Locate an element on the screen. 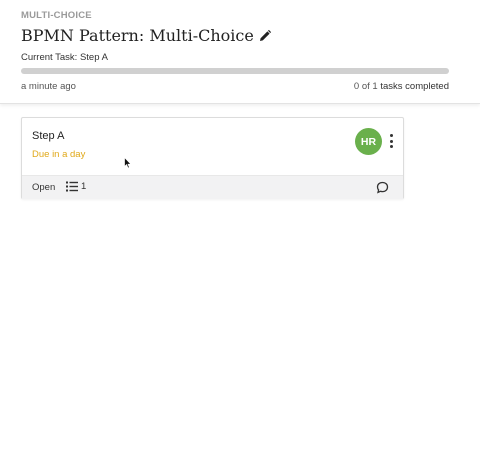  pencil-icon is located at coordinates (265, 36).